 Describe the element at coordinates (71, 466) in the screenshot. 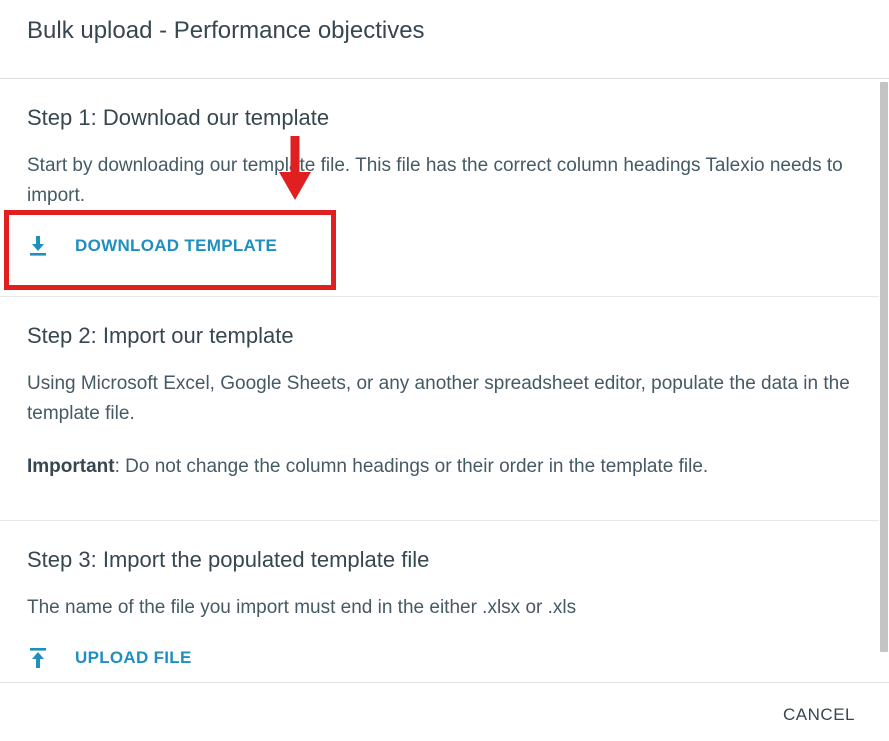

I see `important-label: Important` at that location.